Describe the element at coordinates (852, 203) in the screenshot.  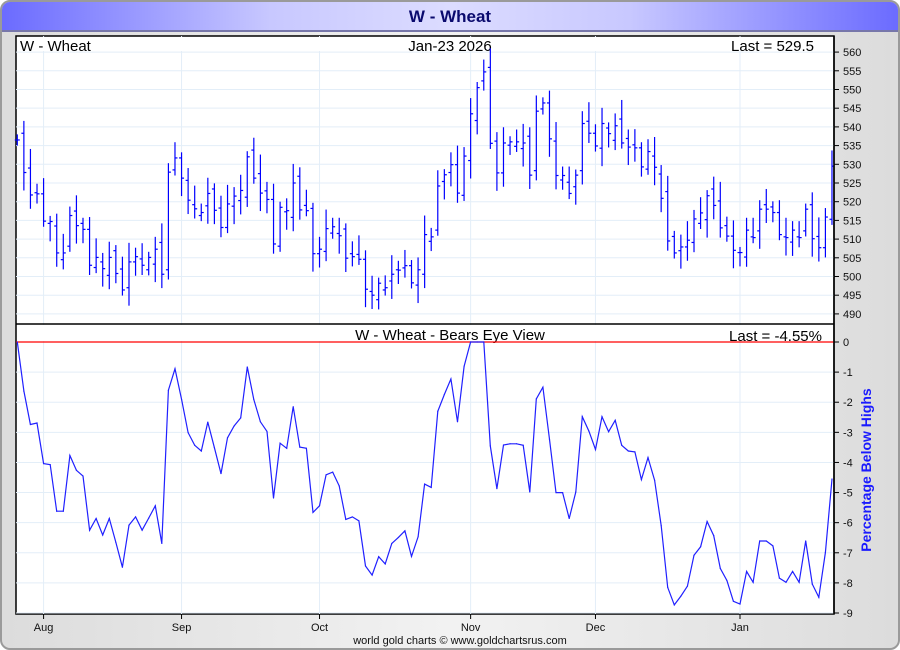
I see `price-tick-label: 520` at that location.